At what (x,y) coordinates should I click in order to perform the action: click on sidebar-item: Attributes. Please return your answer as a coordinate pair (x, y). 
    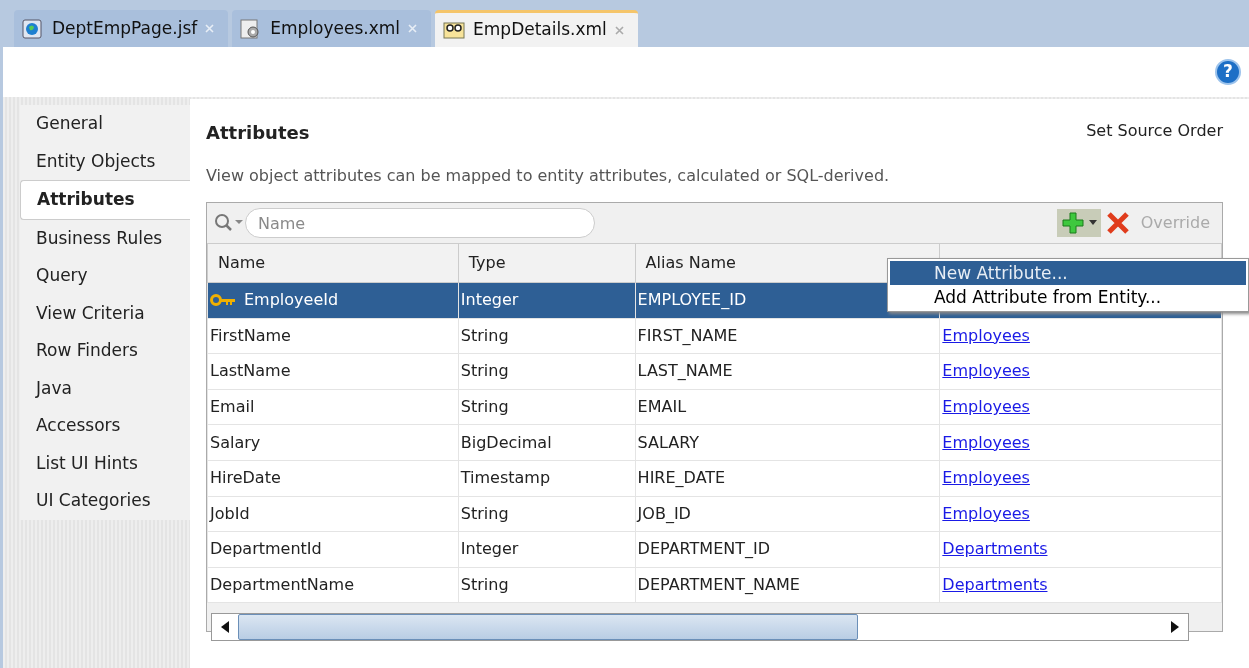
    Looking at the image, I should click on (105, 200).